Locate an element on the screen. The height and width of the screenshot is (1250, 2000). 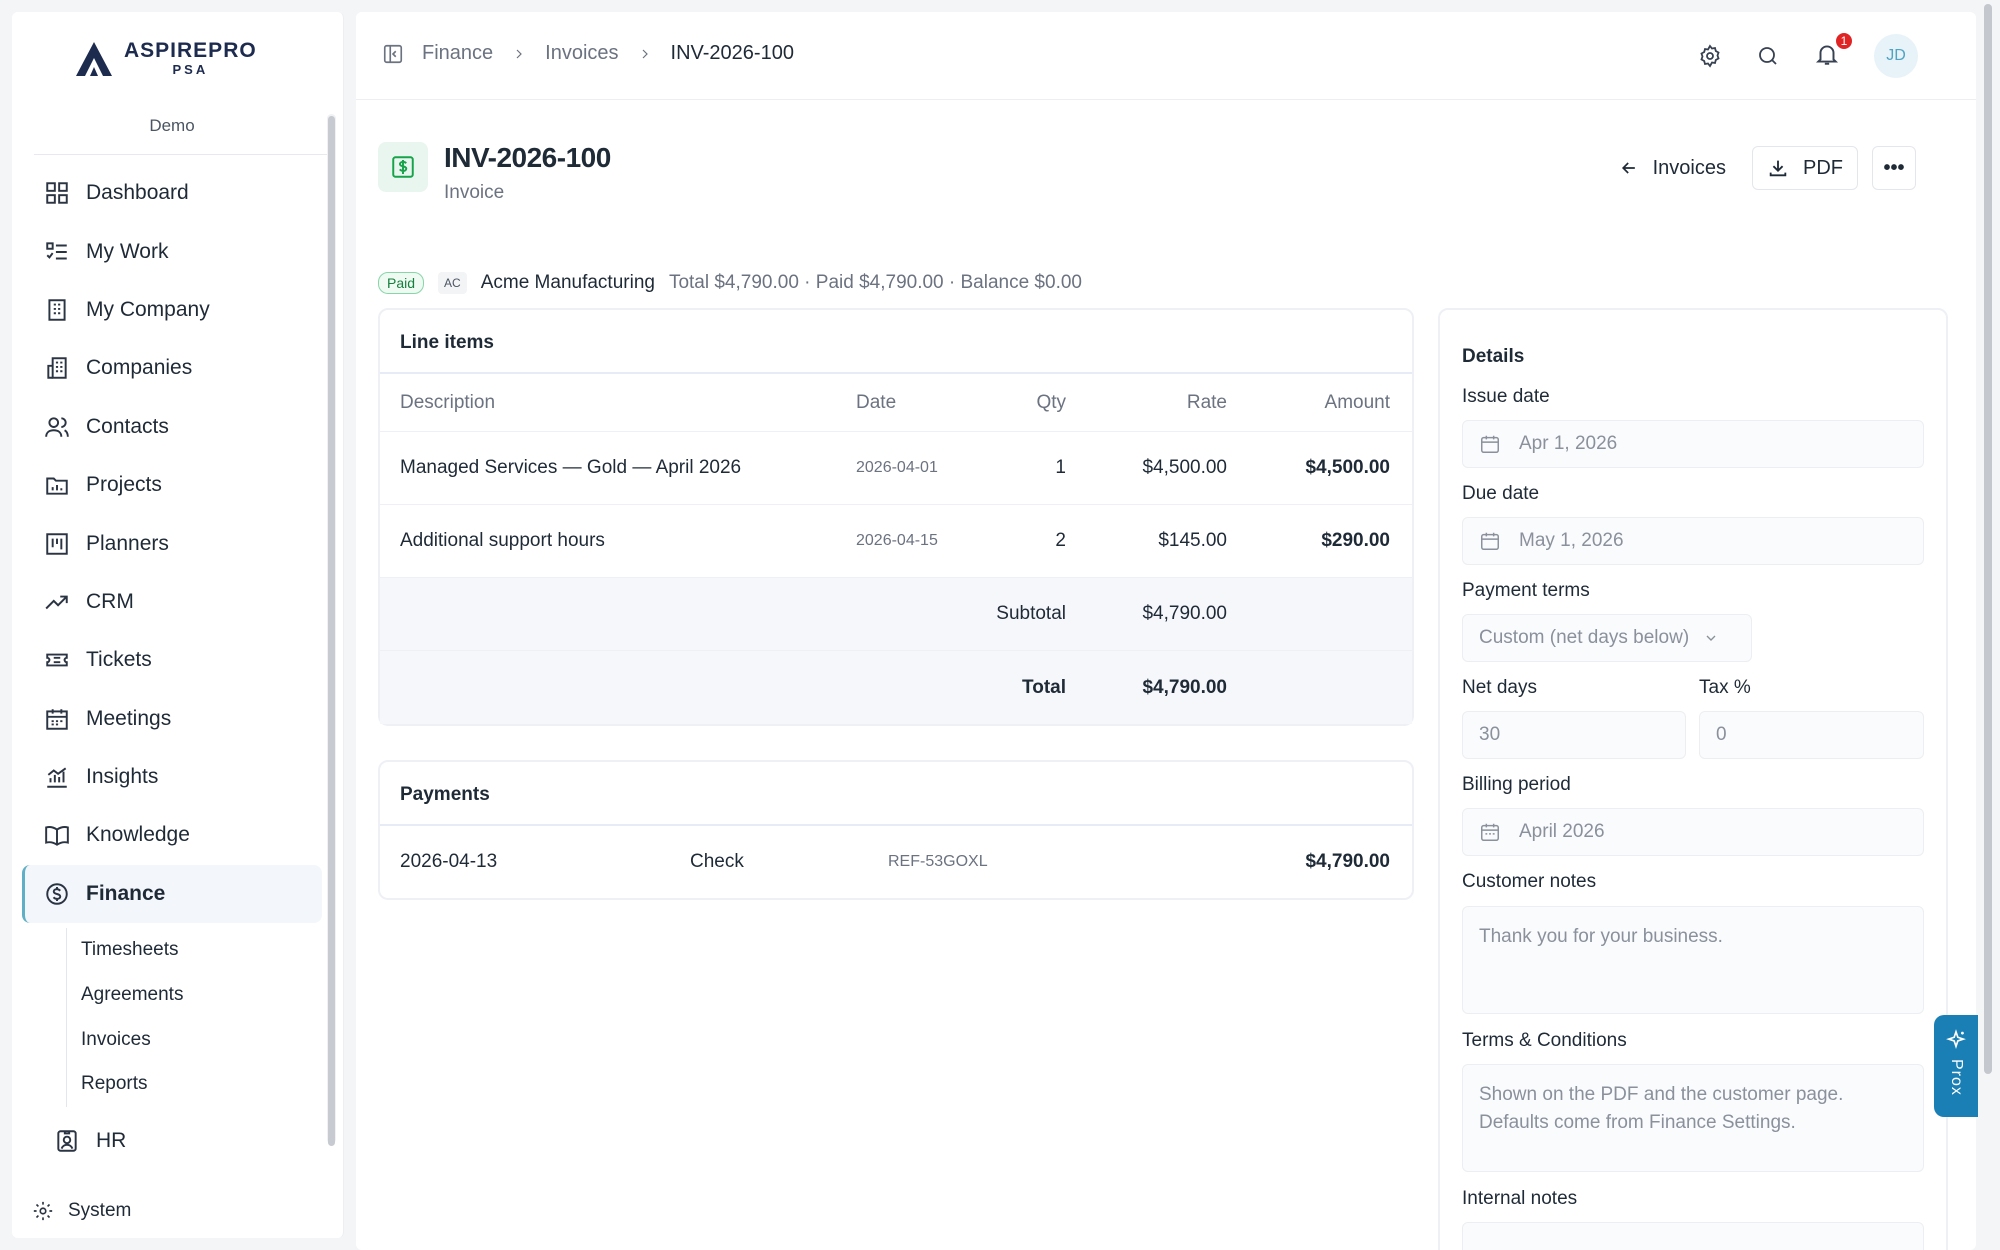
payment-reference: REF-53GOXL is located at coordinates (938, 861).